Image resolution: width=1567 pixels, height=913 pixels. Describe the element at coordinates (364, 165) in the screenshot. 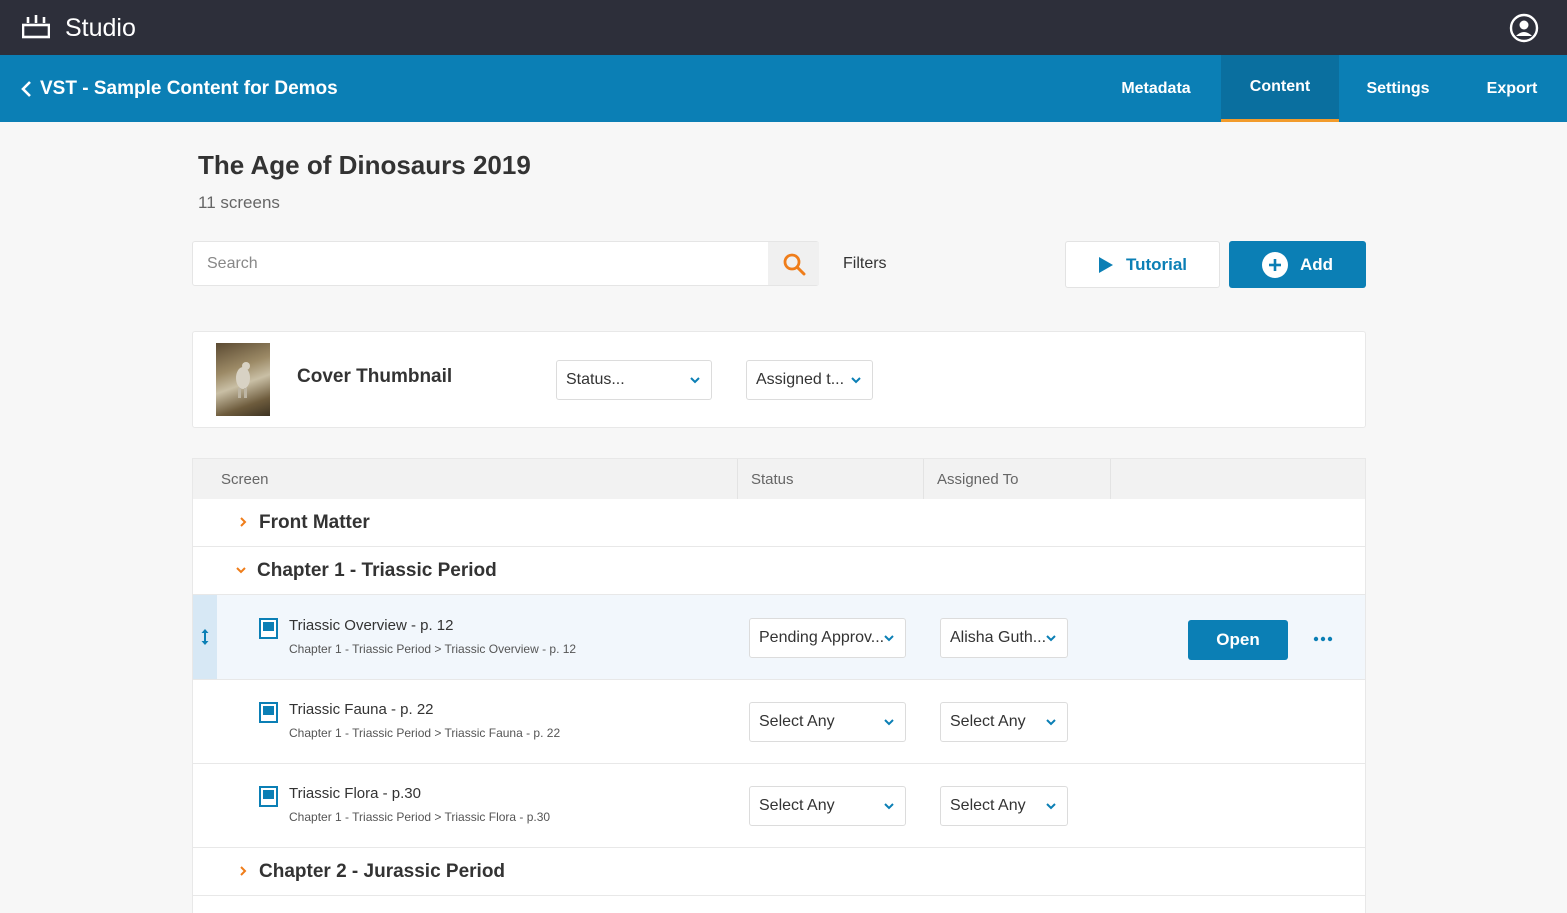

I see `page-title: The Age of Dinosaurs 2019` at that location.